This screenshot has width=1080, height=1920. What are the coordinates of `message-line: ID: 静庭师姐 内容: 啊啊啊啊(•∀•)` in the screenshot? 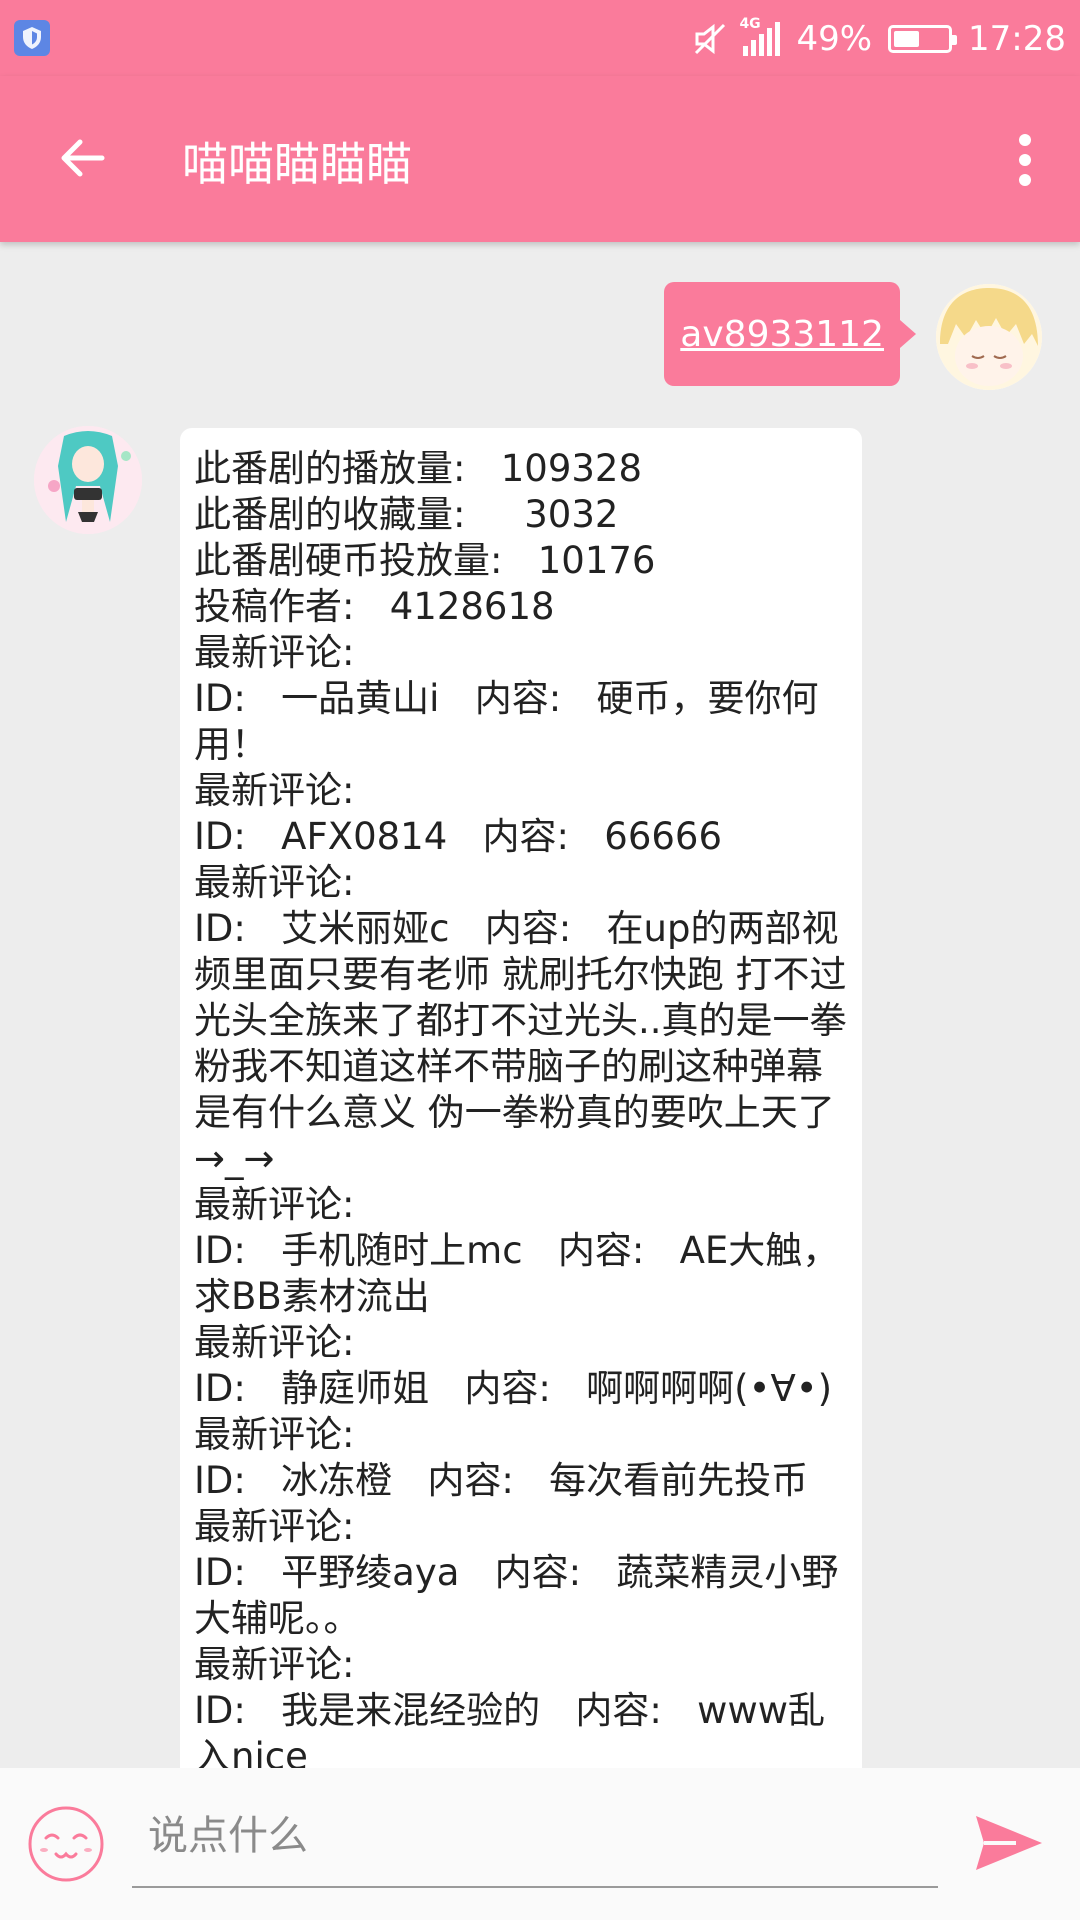 It's located at (513, 1388).